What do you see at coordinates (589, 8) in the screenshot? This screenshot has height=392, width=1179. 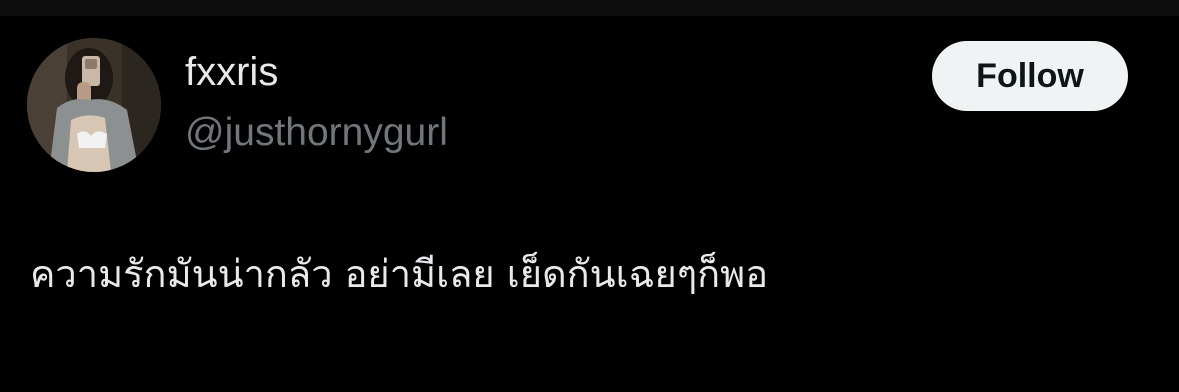 I see `top-divider` at bounding box center [589, 8].